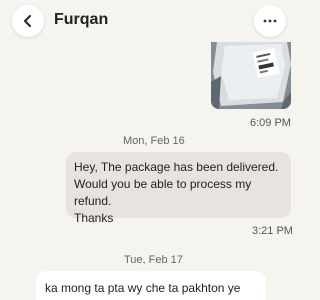 The width and height of the screenshot is (320, 300). Describe the element at coordinates (176, 167) in the screenshot. I see `message-line: Hey, The package has been delivered.` at that location.